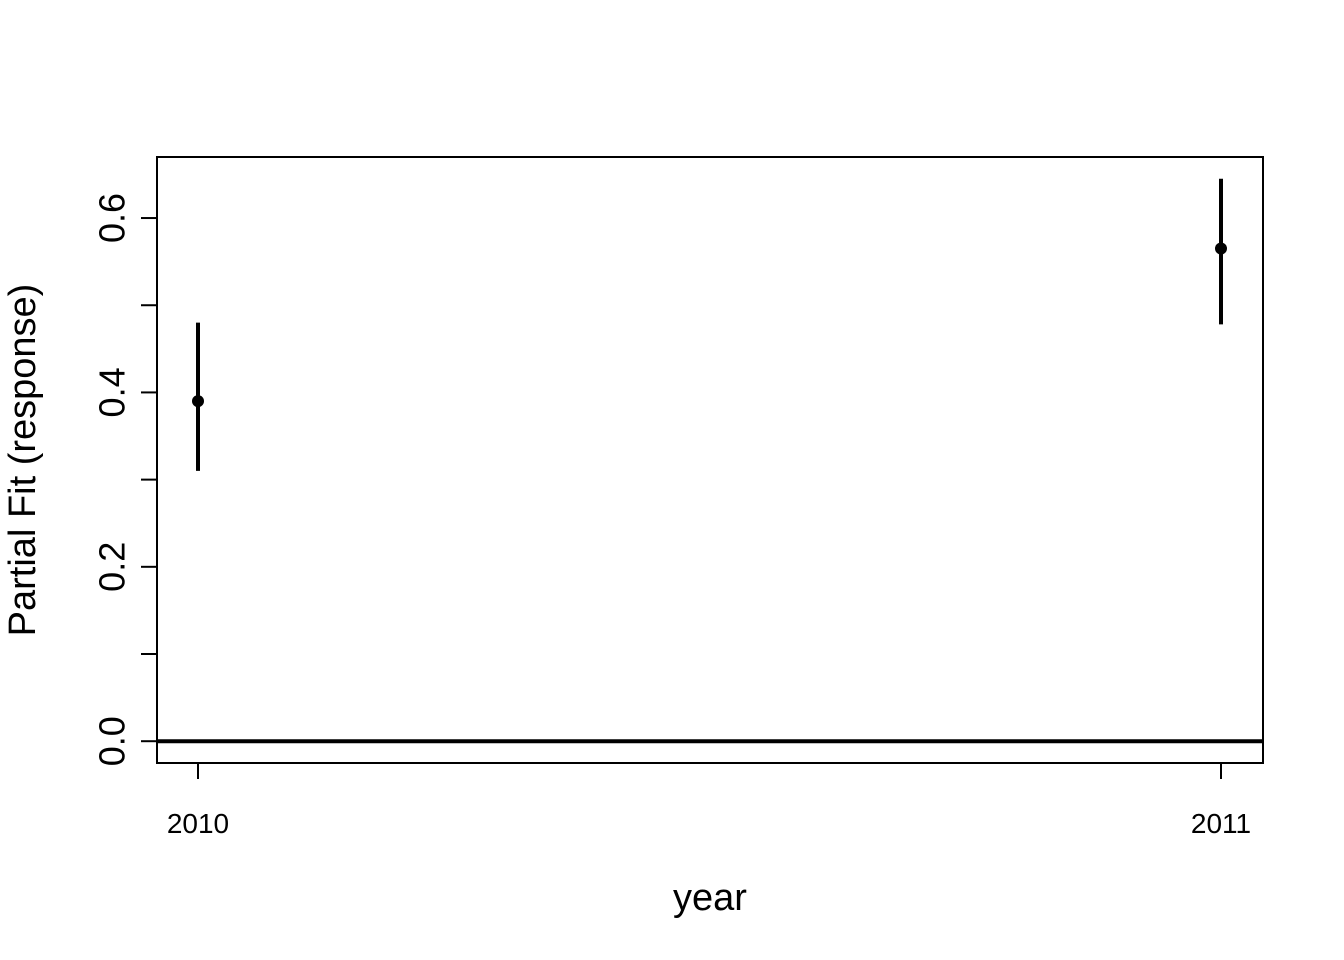  Describe the element at coordinates (112, 567) in the screenshot. I see `y-tick-label: 0.2` at that location.